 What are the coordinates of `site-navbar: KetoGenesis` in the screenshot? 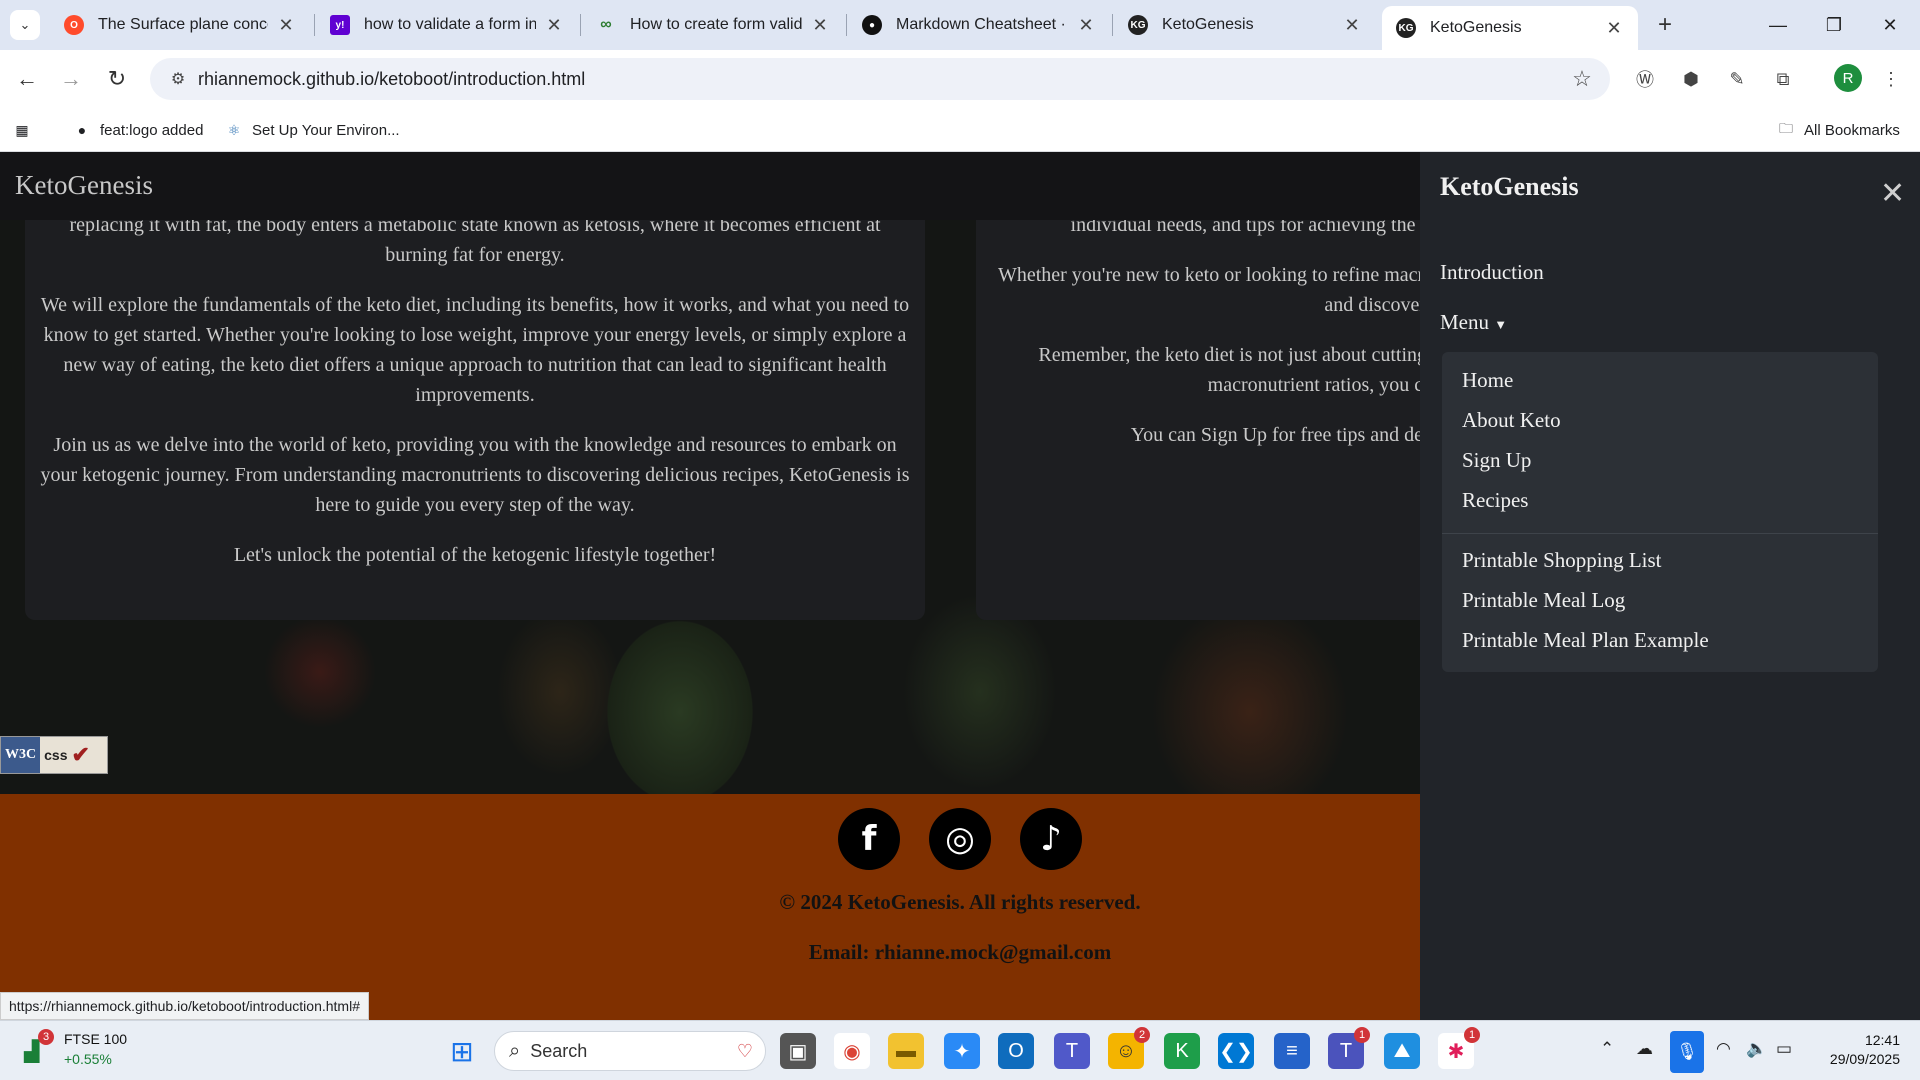 It's located at (710, 186).